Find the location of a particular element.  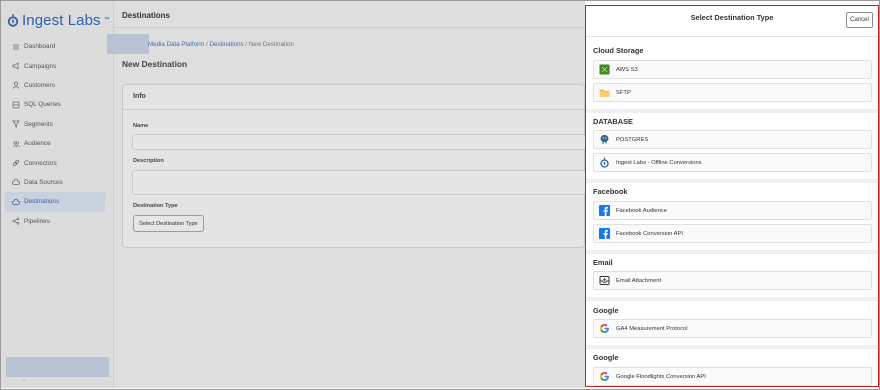

sidebar-item-campaigns: Campaigns is located at coordinates (55, 65).